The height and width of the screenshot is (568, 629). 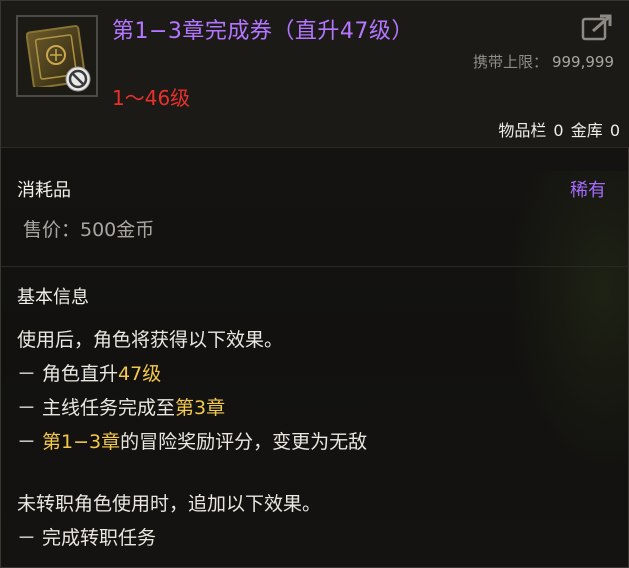 What do you see at coordinates (522, 130) in the screenshot?
I see `inventory-label: 物品栏` at bounding box center [522, 130].